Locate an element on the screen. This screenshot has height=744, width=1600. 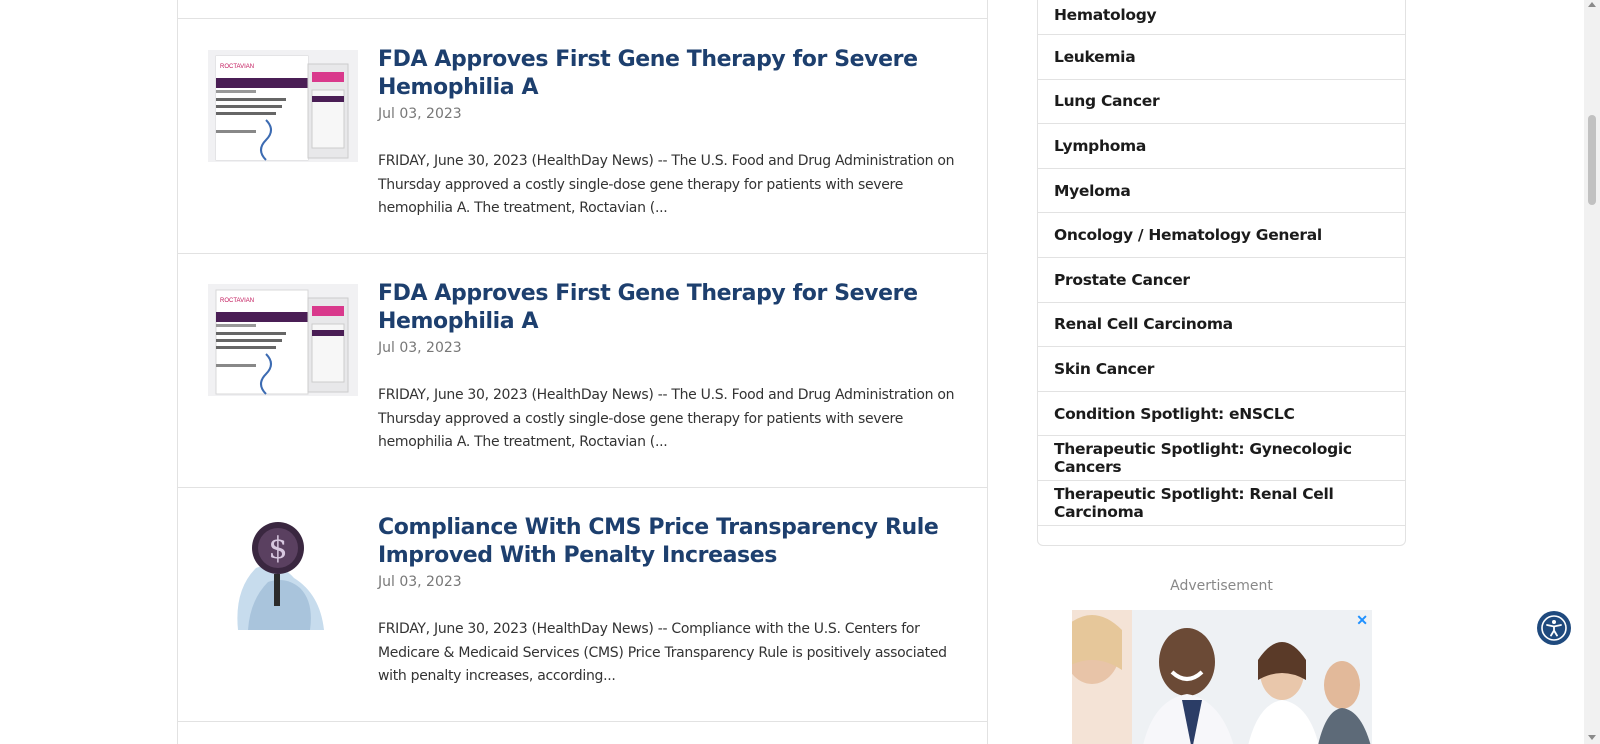
ad-image is located at coordinates (1222, 677).